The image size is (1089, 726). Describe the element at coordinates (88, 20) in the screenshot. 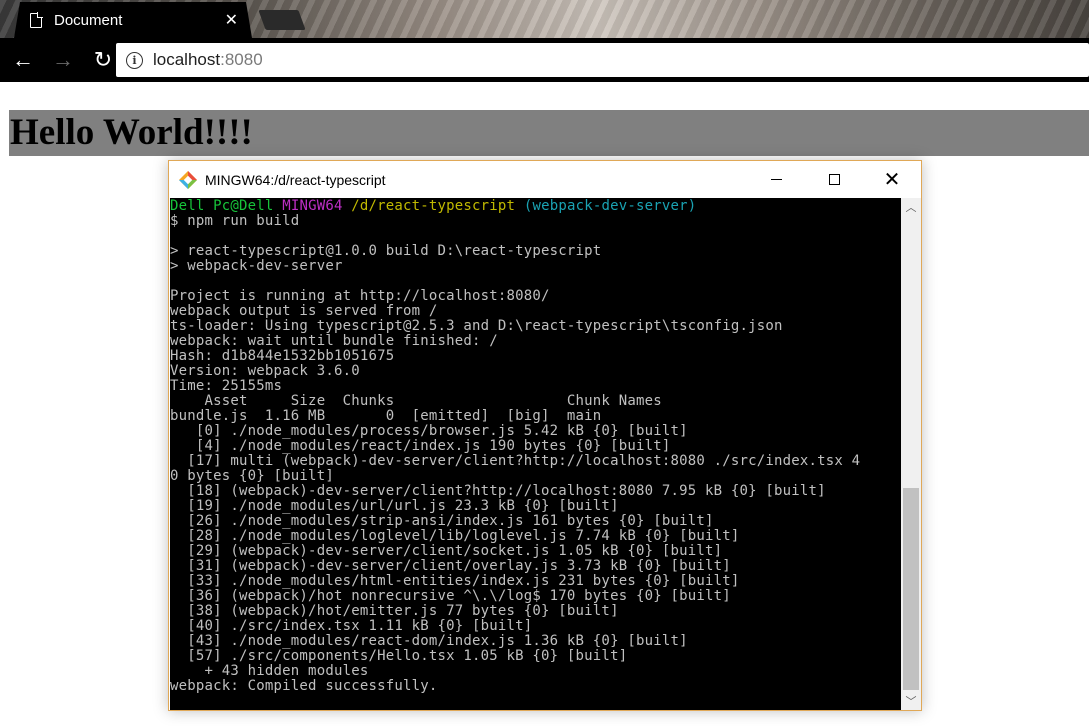

I see `tab-title: Document` at that location.